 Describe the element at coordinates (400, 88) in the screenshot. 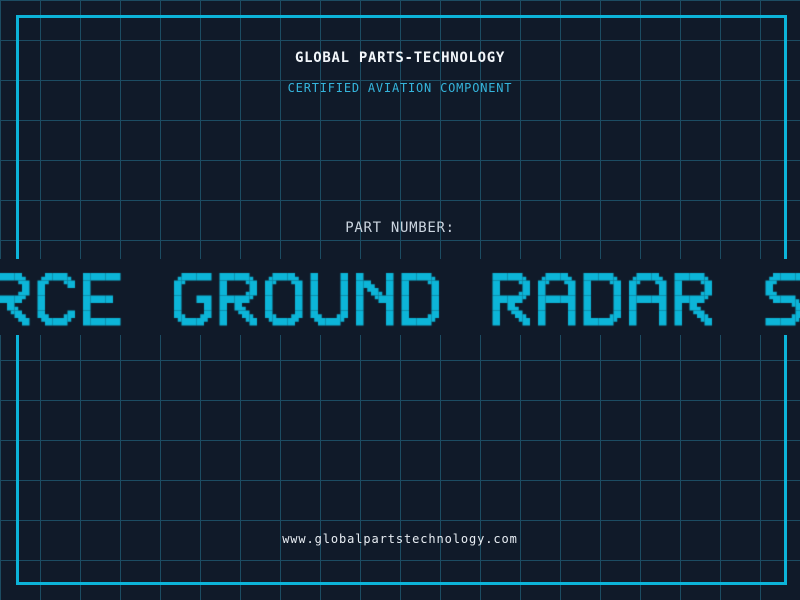

I see `certification-subtitle: CERTIFIED AVIATION COMPONENT` at that location.